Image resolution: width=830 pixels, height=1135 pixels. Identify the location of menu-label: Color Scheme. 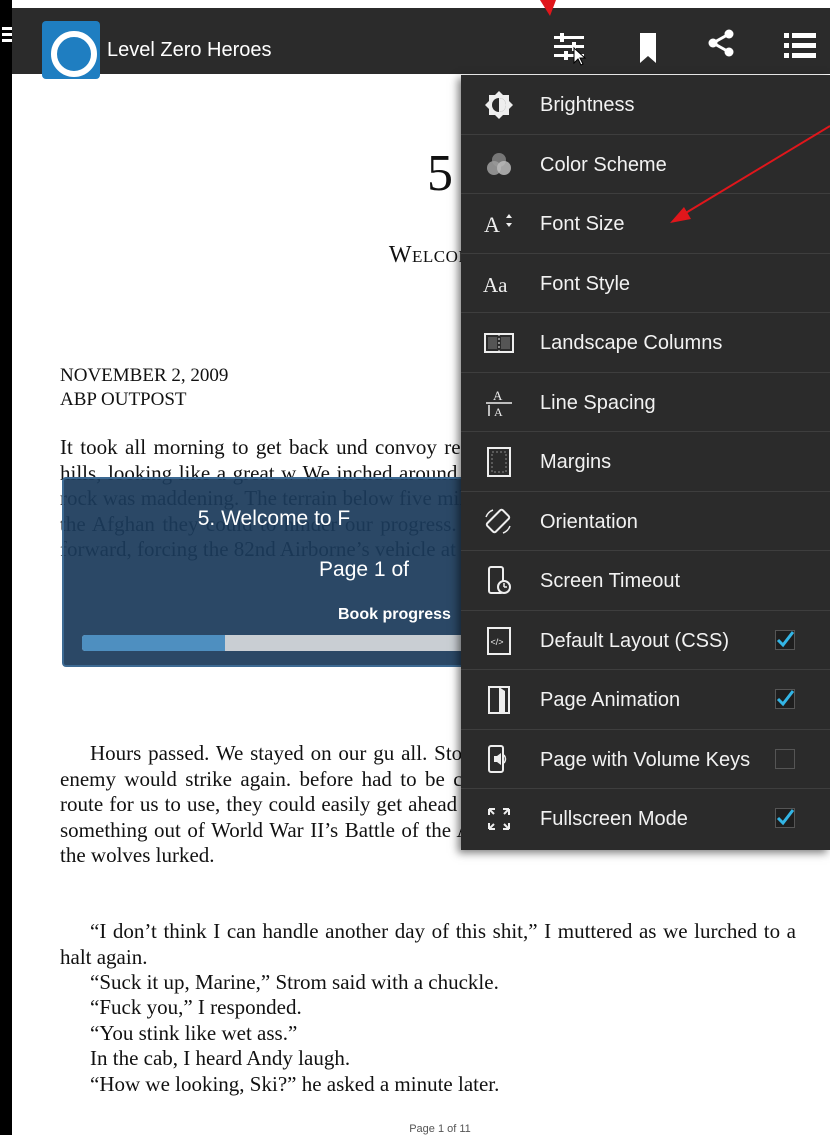
(603, 164).